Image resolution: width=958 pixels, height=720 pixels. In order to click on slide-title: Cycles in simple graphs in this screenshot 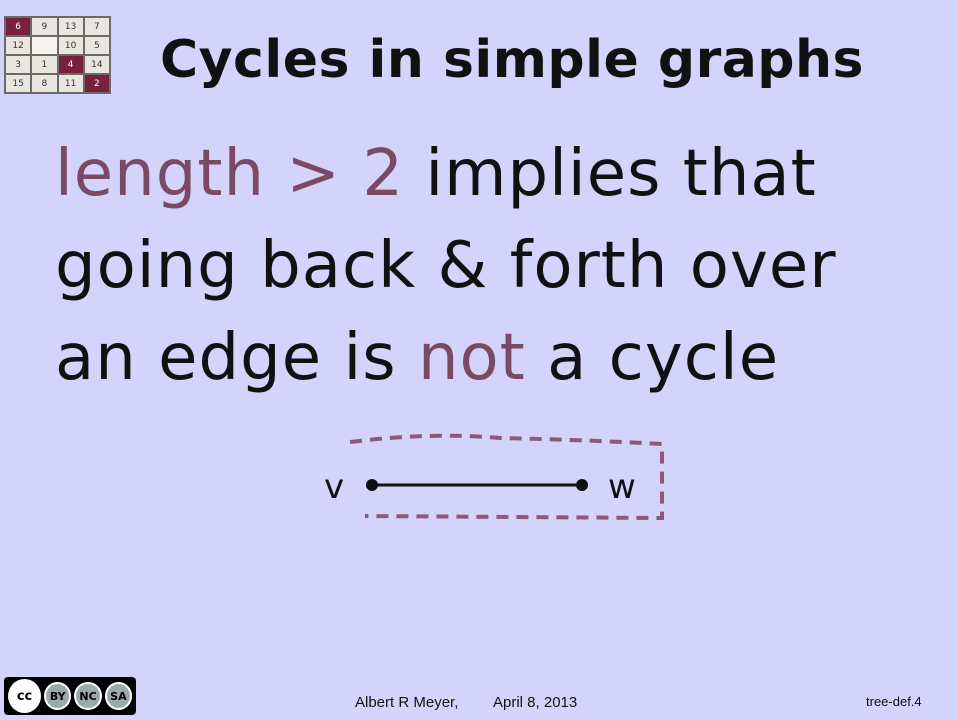, I will do `click(512, 60)`.